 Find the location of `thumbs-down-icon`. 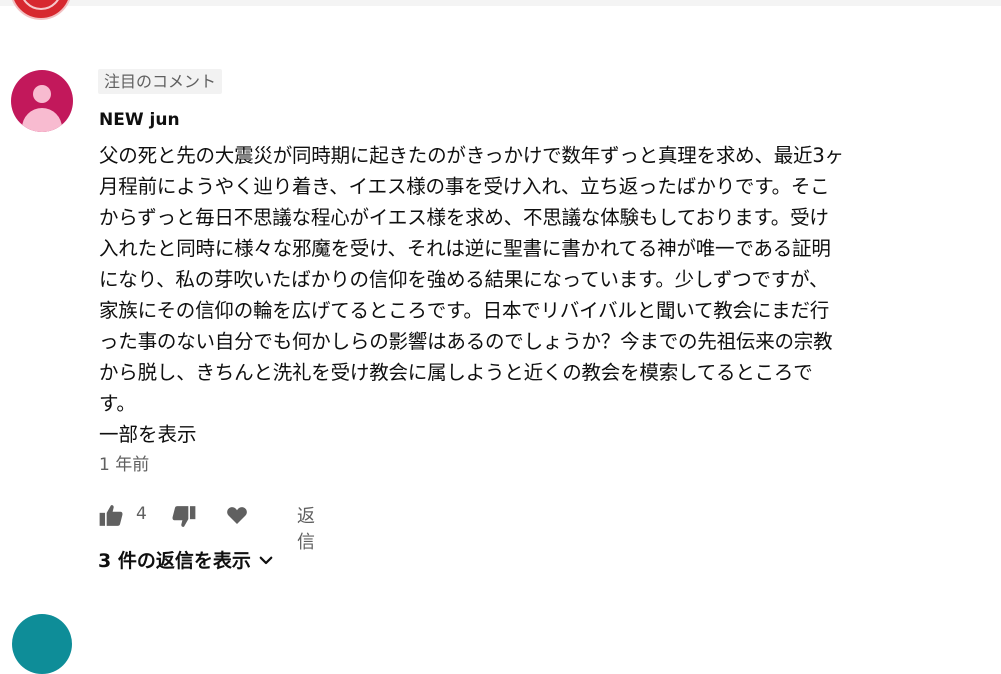

thumbs-down-icon is located at coordinates (184, 517).